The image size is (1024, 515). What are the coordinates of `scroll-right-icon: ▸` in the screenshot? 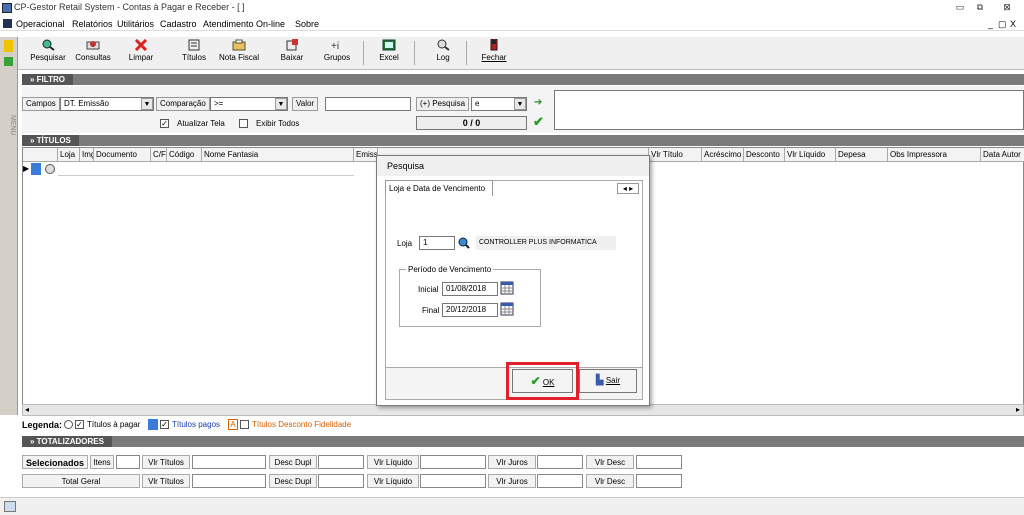 It's located at (1018, 409).